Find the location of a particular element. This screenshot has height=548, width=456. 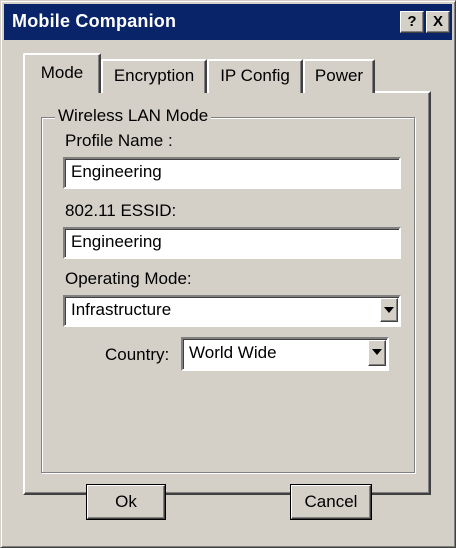

cancel-button: Cancel is located at coordinates (331, 502).